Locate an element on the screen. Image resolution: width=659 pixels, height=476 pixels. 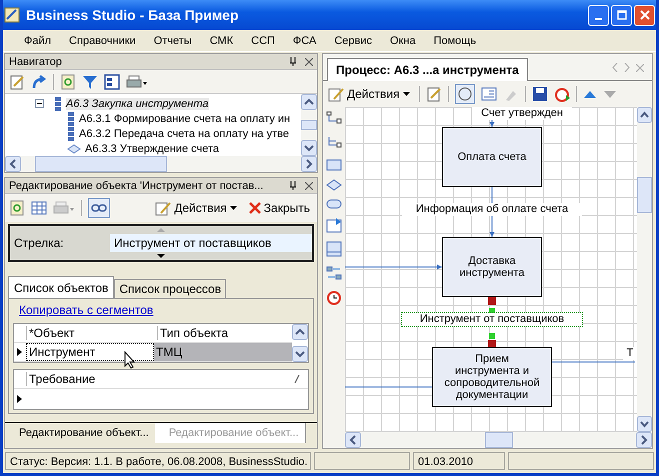
close-button is located at coordinates (644, 15).